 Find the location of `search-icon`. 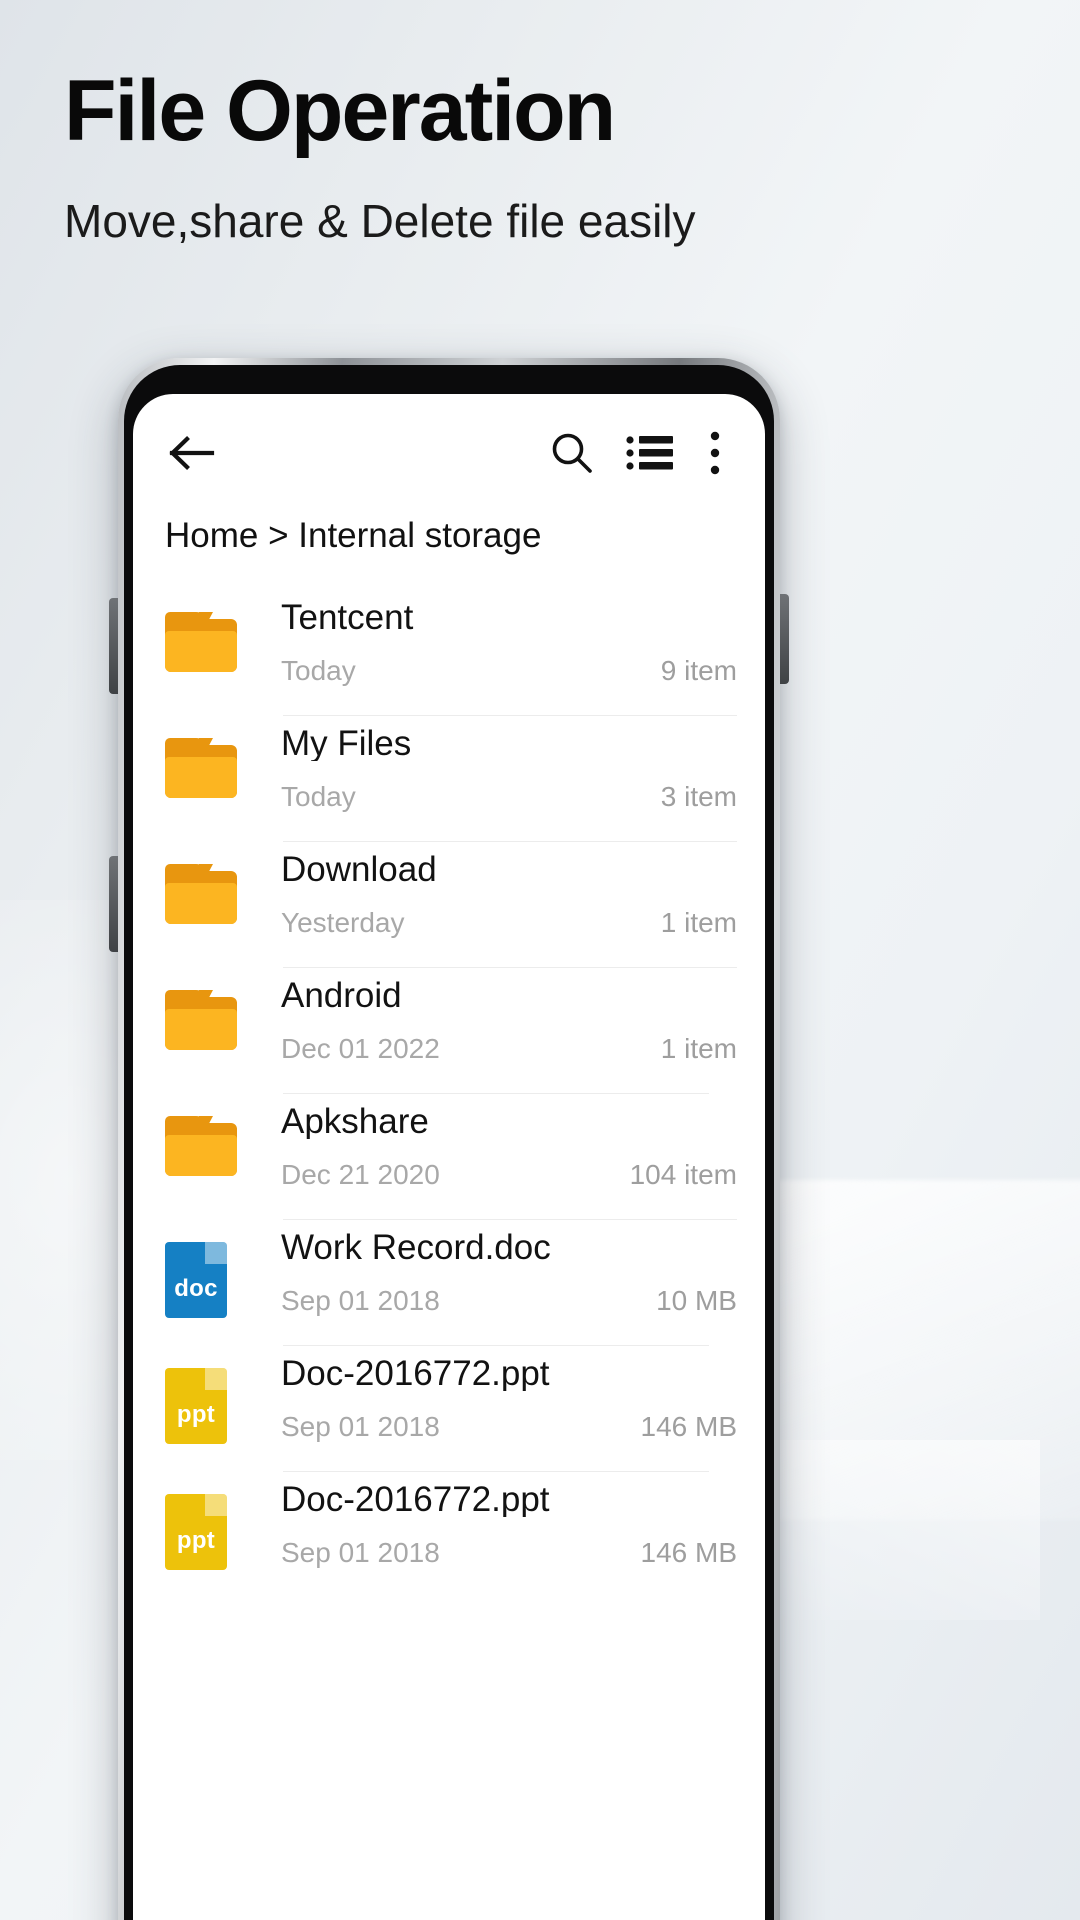

search-icon is located at coordinates (572, 453).